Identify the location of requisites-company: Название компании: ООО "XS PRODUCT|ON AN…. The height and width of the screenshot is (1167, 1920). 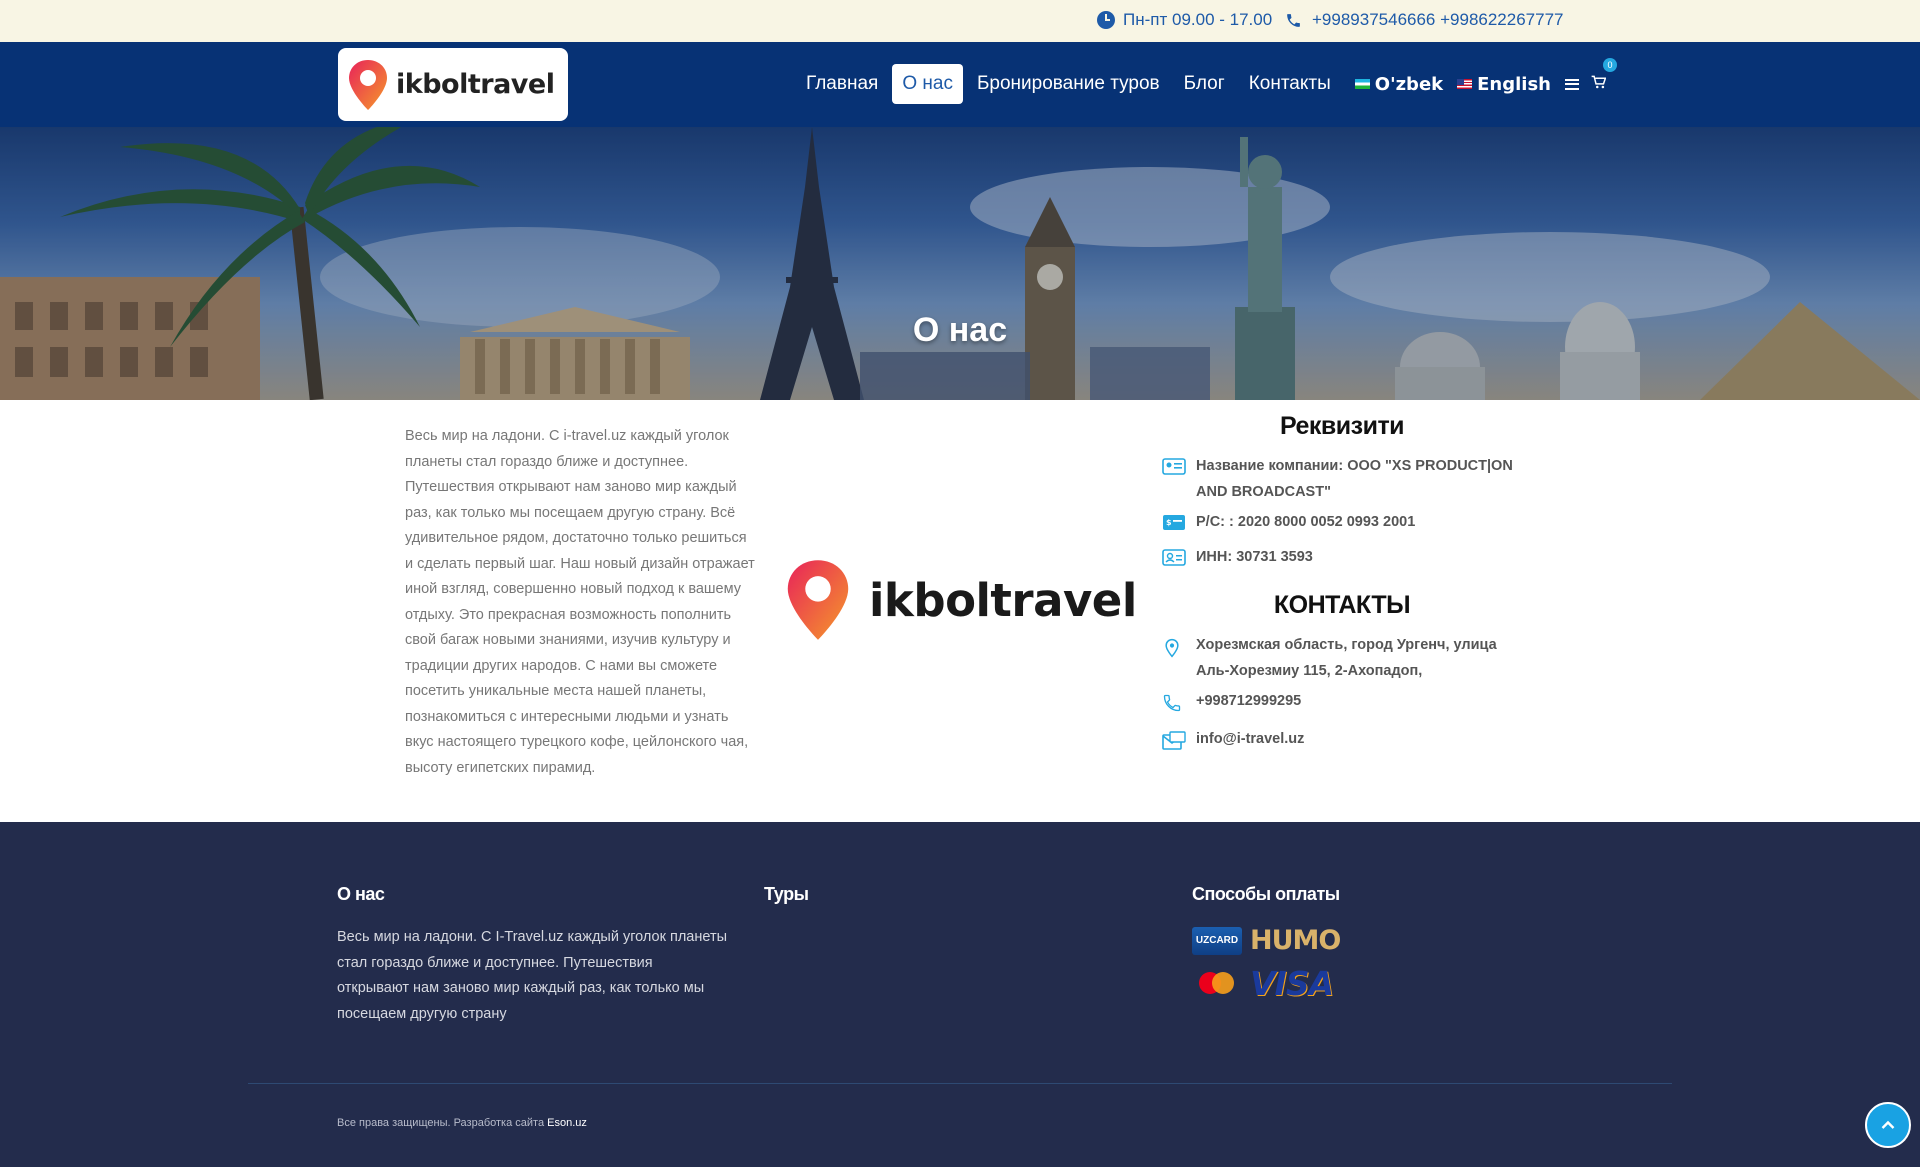
(1342, 479).